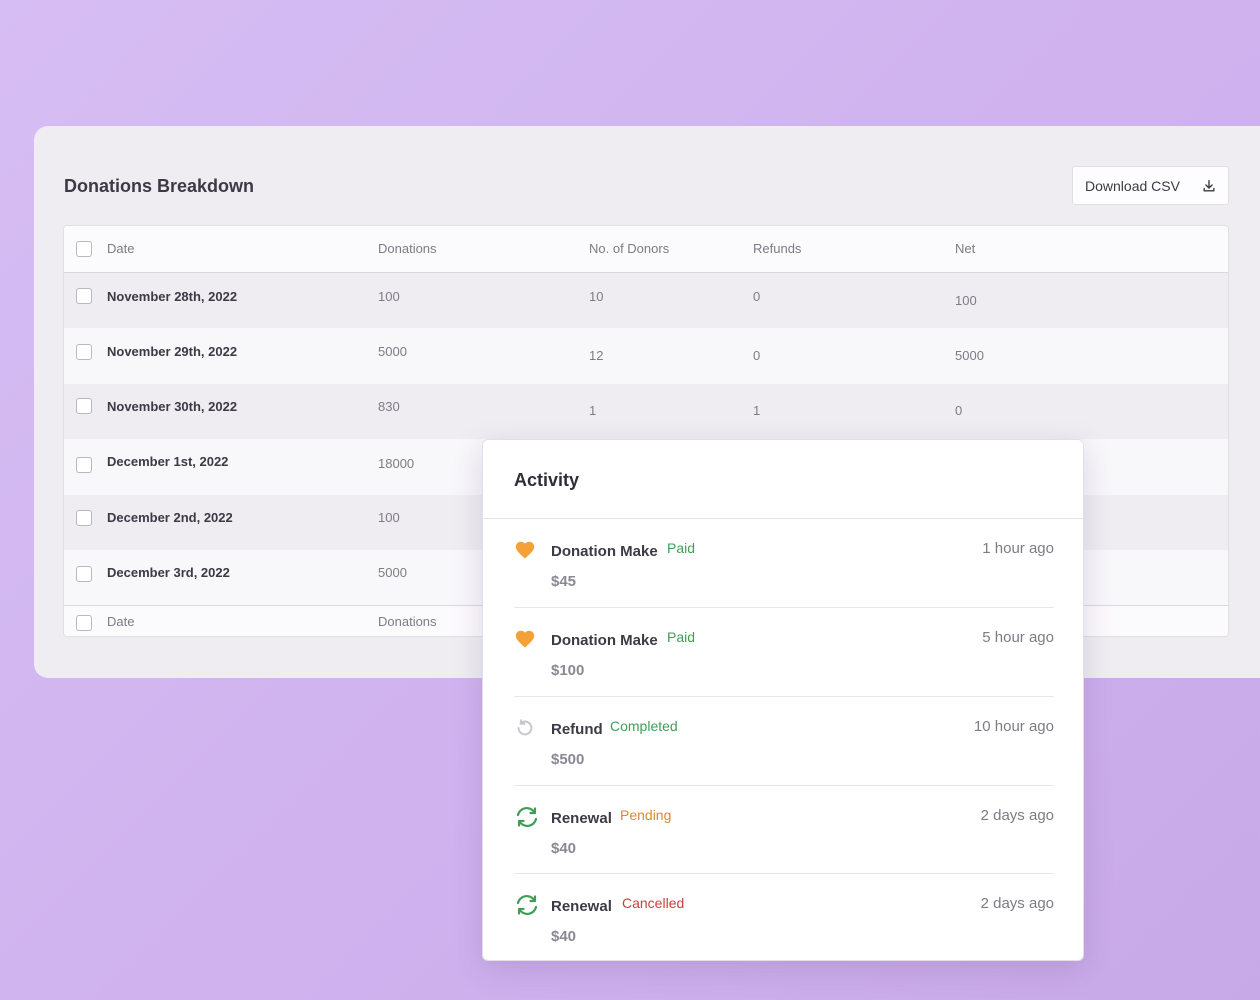  Describe the element at coordinates (596, 355) in the screenshot. I see `row-donors: 12` at that location.